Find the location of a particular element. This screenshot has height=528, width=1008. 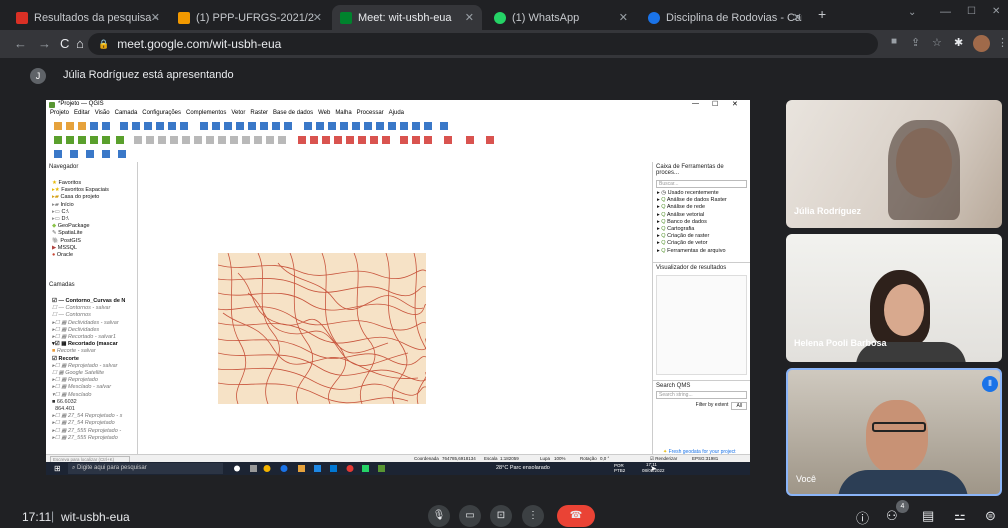

participant-tile-helena: Helena Pooli Barbosa is located at coordinates (894, 298).